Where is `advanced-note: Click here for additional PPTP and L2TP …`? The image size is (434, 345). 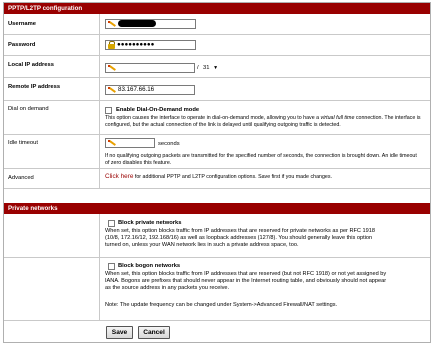
advanced-note: Click here for additional PPTP and L2TP … is located at coordinates (266, 177).